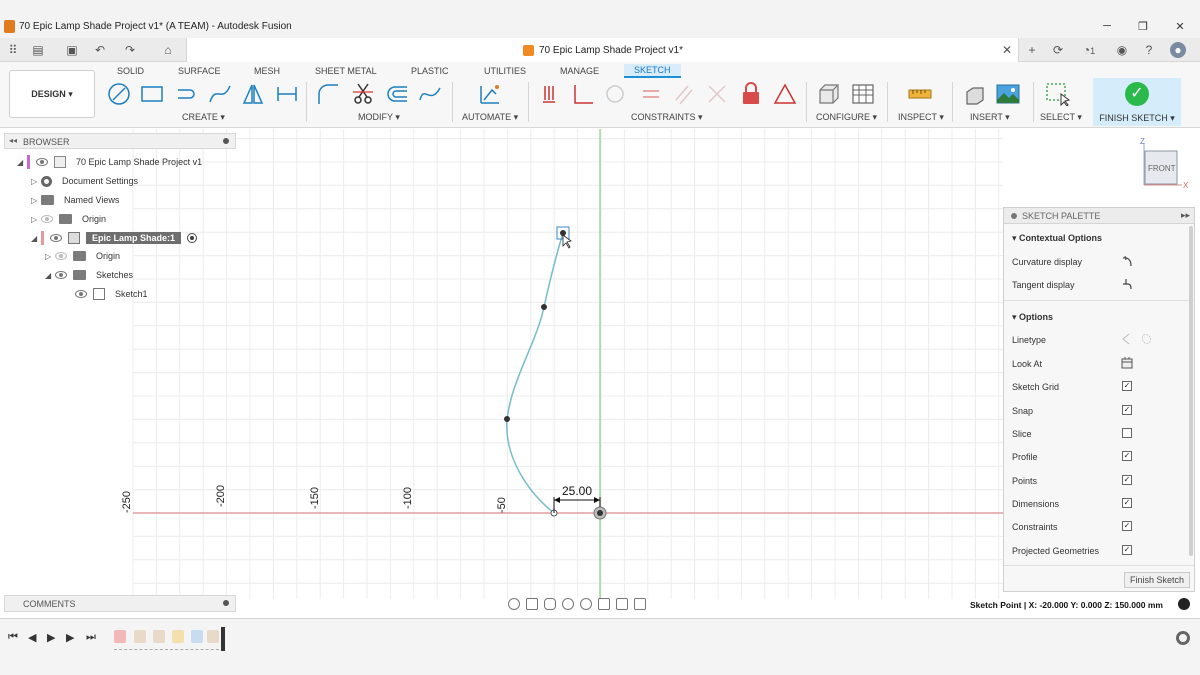  I want to click on status-marker-icon, so click(1184, 604).